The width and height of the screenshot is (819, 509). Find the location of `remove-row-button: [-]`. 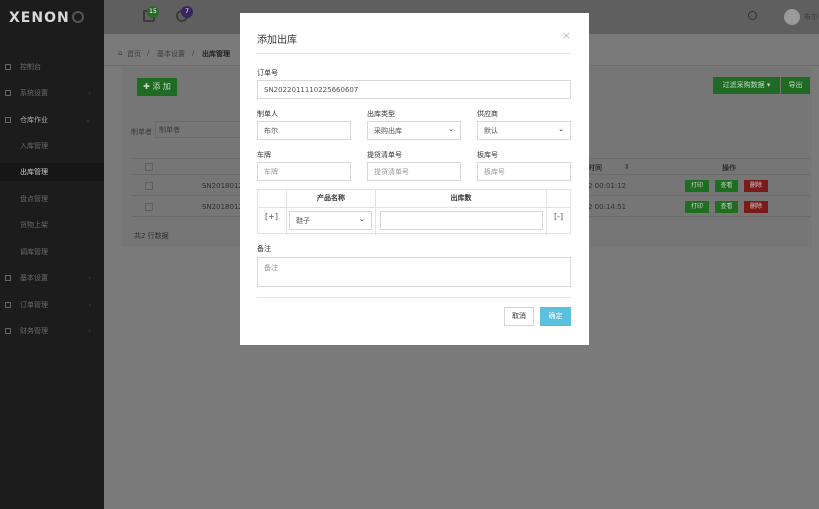

remove-row-button: [-] is located at coordinates (558, 216).